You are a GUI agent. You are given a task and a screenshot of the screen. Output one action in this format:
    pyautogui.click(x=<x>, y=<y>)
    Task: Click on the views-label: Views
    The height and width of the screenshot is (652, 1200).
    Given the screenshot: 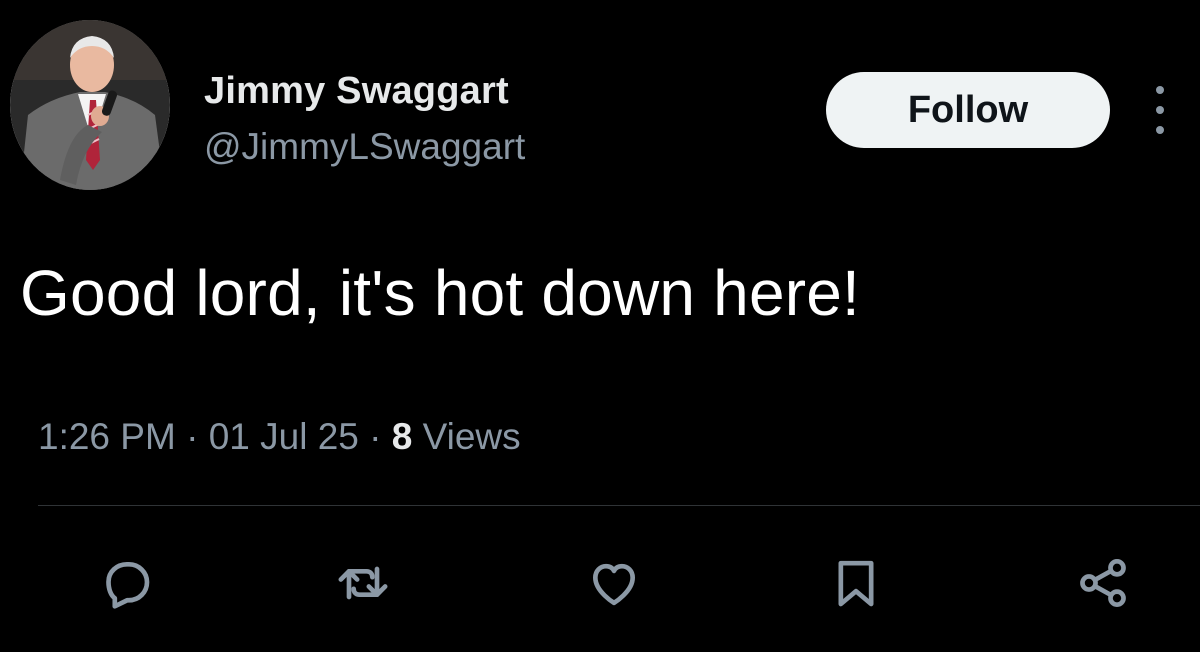 What is the action you would take?
    pyautogui.click(x=471, y=436)
    